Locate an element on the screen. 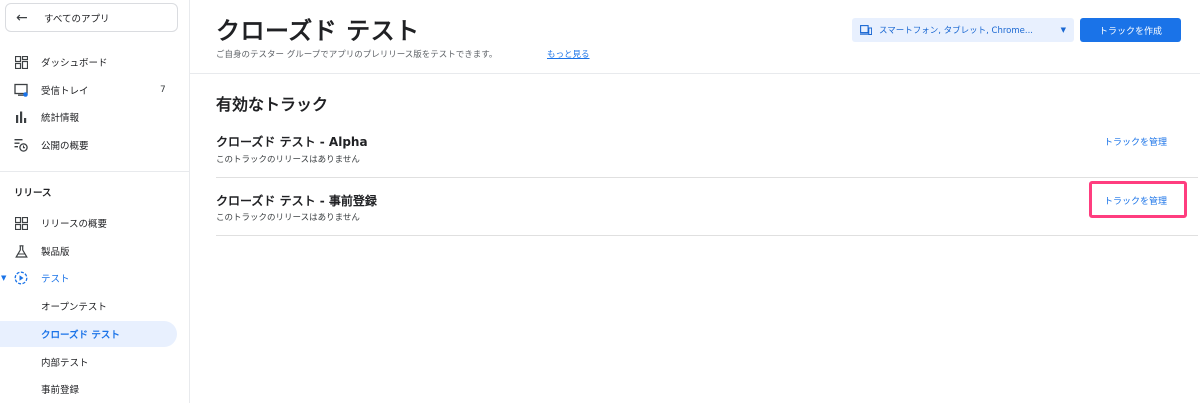 The image size is (1200, 403). sidebar-divider is located at coordinates (95, 171).